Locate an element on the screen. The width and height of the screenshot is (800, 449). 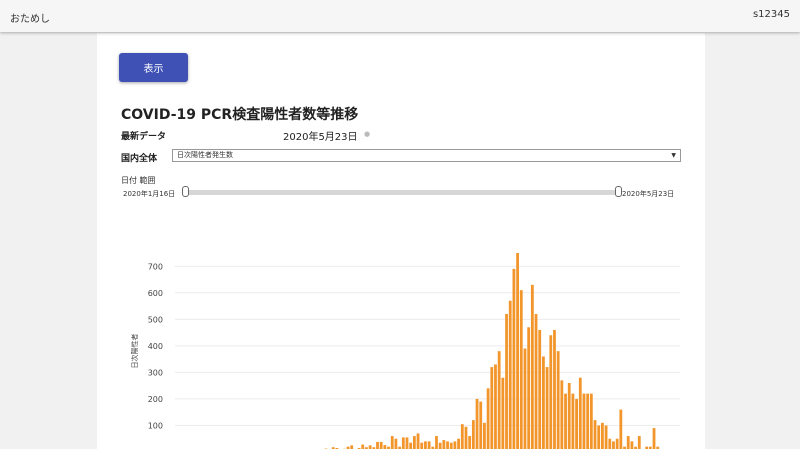
y-axis-label: 日次陽性者 is located at coordinates (134, 351).